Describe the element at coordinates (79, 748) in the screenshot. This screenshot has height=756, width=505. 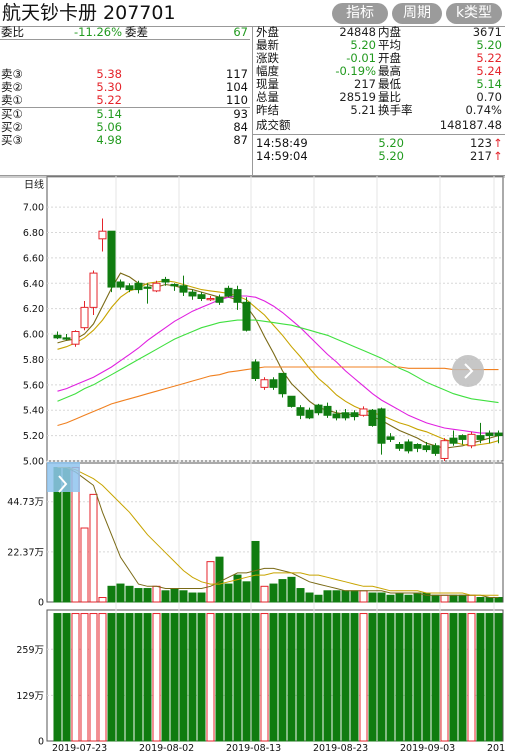
I see `date-tick-label: 2019-07-23` at that location.